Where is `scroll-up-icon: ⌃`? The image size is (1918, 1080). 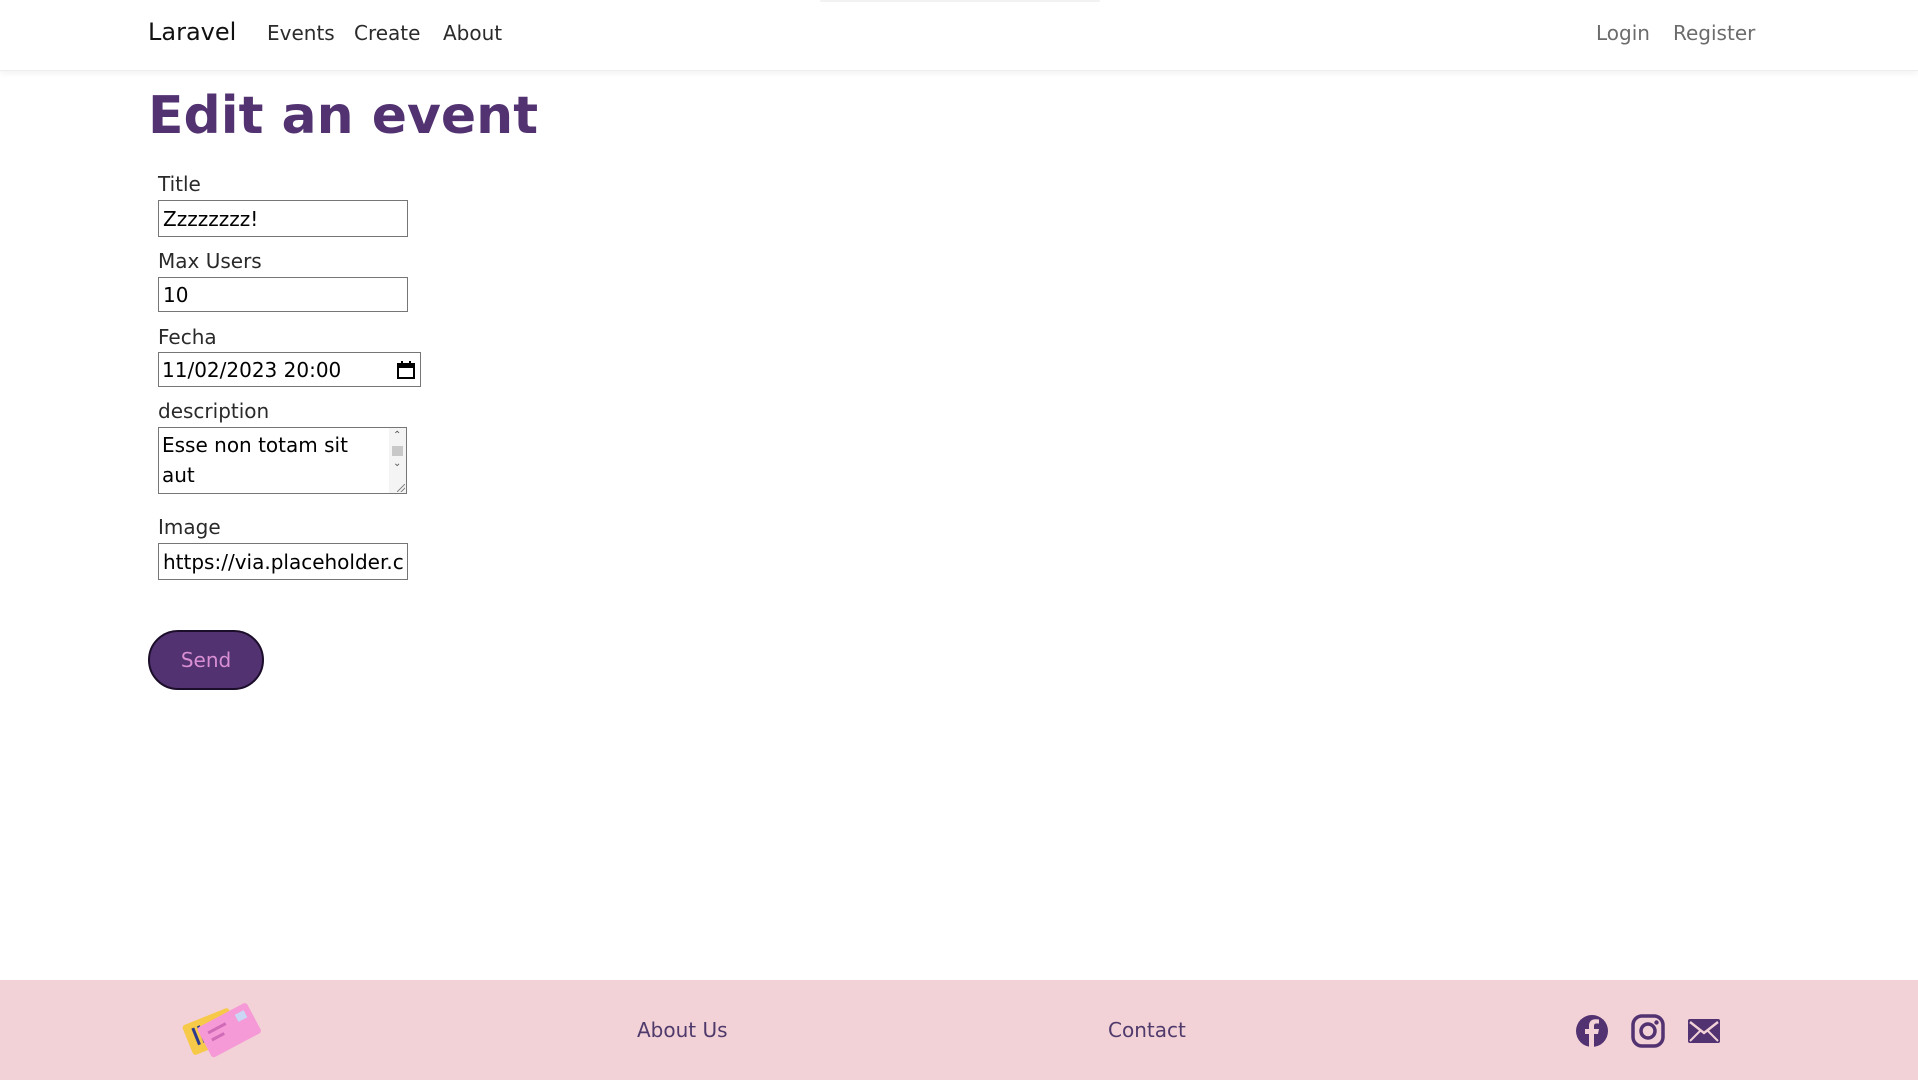
scroll-up-icon: ⌃ is located at coordinates (397, 435).